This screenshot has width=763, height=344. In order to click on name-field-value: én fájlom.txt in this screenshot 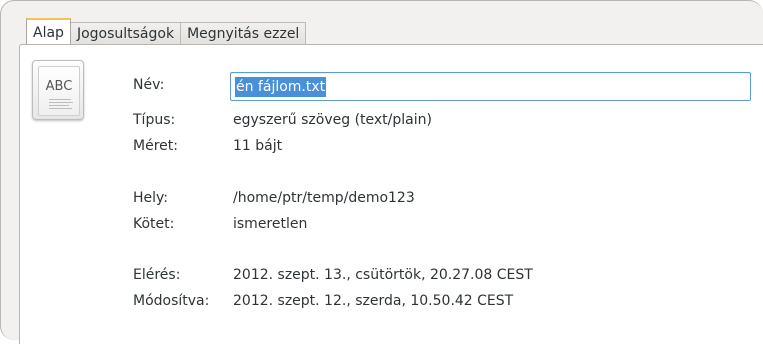, I will do `click(281, 86)`.